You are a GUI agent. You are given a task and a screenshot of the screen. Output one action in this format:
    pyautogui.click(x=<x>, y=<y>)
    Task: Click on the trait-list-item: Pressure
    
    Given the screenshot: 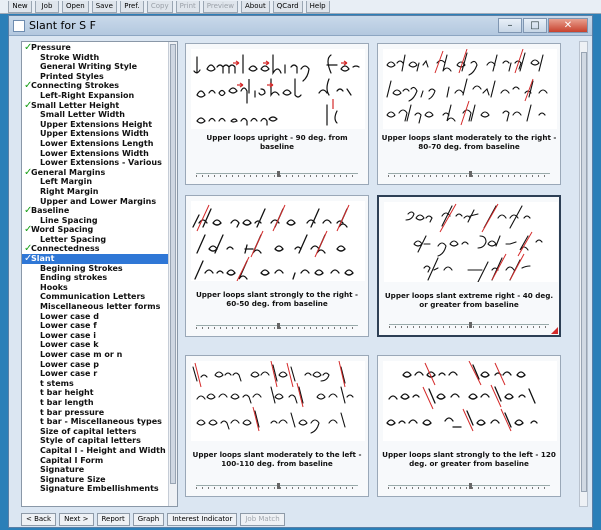 What is the action you would take?
    pyautogui.click(x=95, y=48)
    